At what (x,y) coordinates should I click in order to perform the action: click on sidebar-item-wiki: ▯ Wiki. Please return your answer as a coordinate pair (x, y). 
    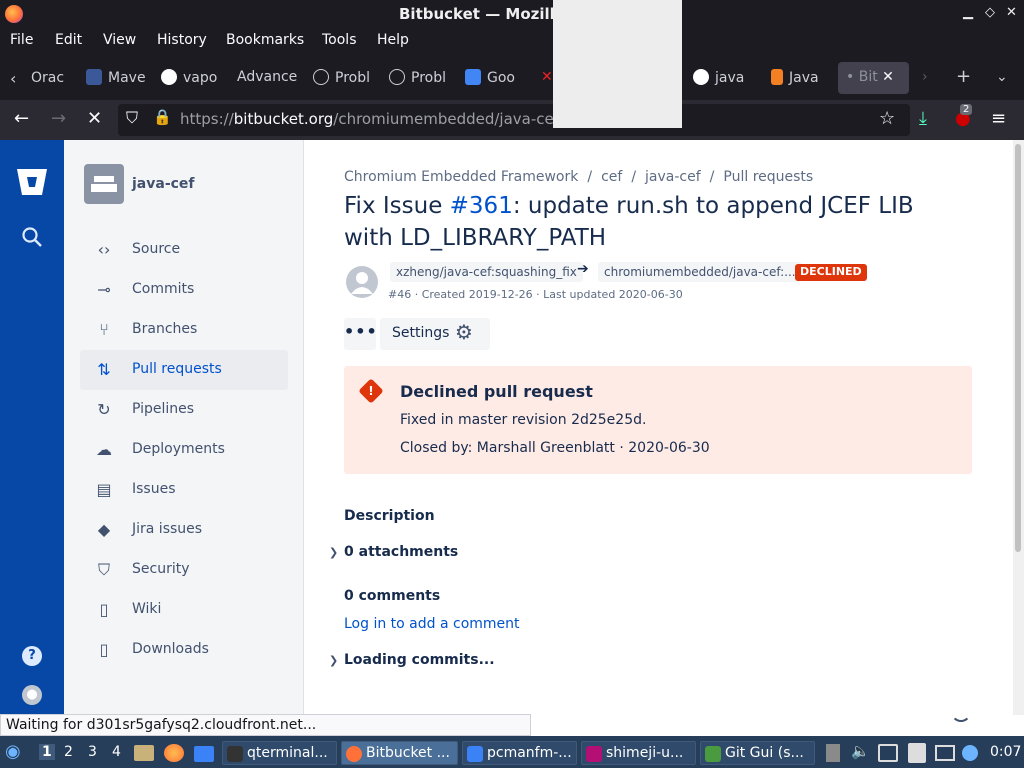
    Looking at the image, I should click on (184, 610).